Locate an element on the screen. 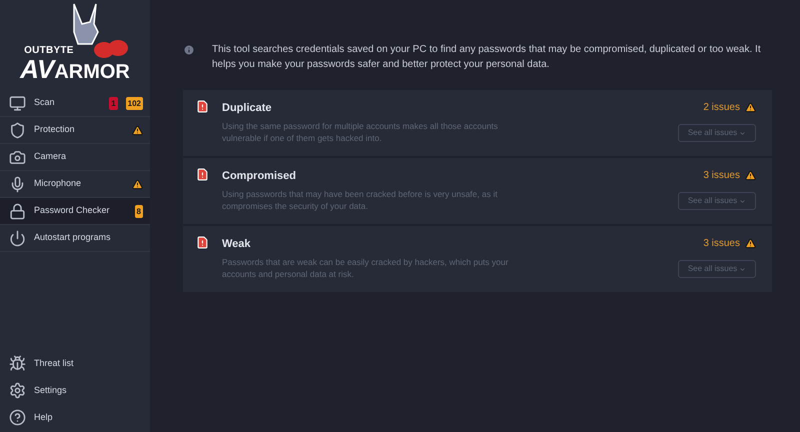  check-title: Compromised is located at coordinates (259, 176).